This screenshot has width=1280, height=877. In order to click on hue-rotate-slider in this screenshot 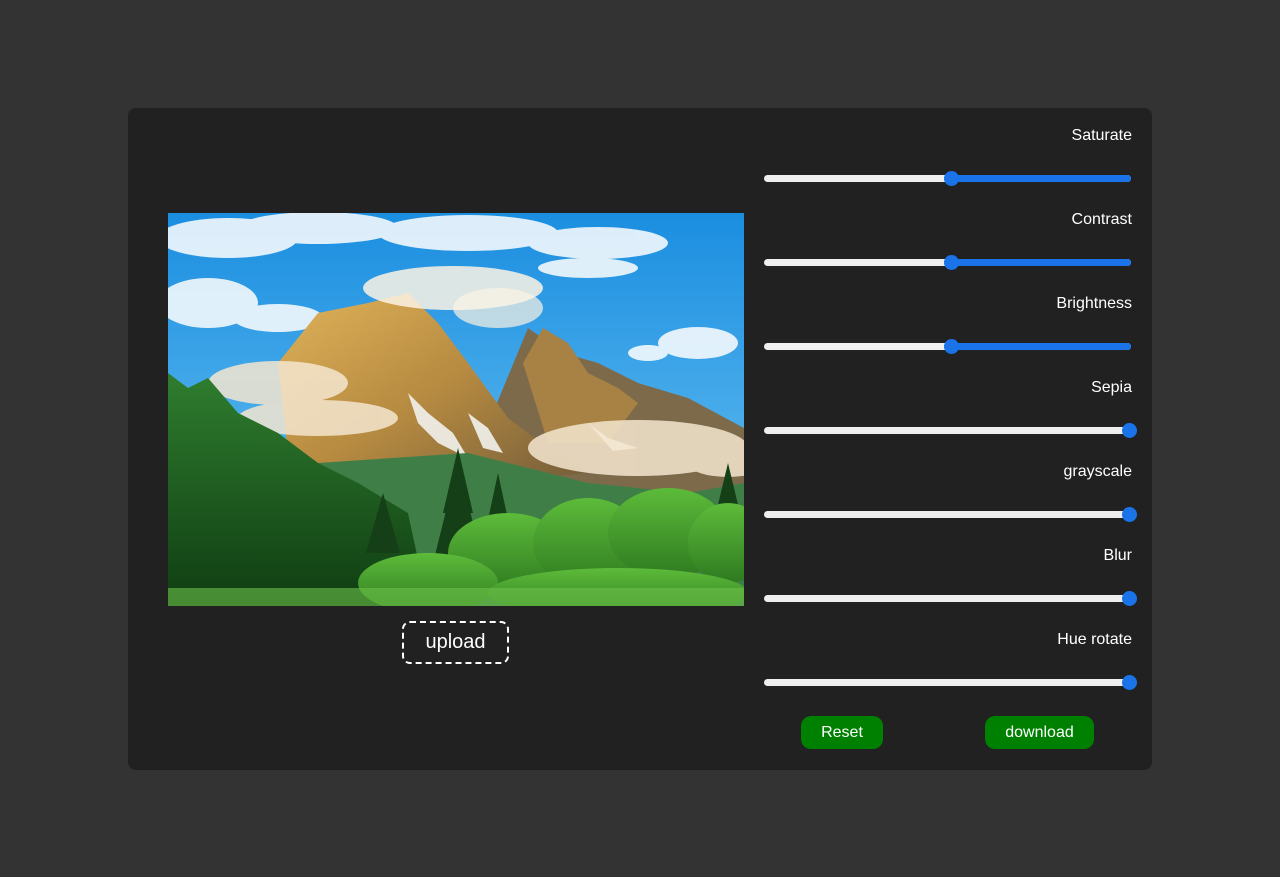, I will do `click(950, 682)`.